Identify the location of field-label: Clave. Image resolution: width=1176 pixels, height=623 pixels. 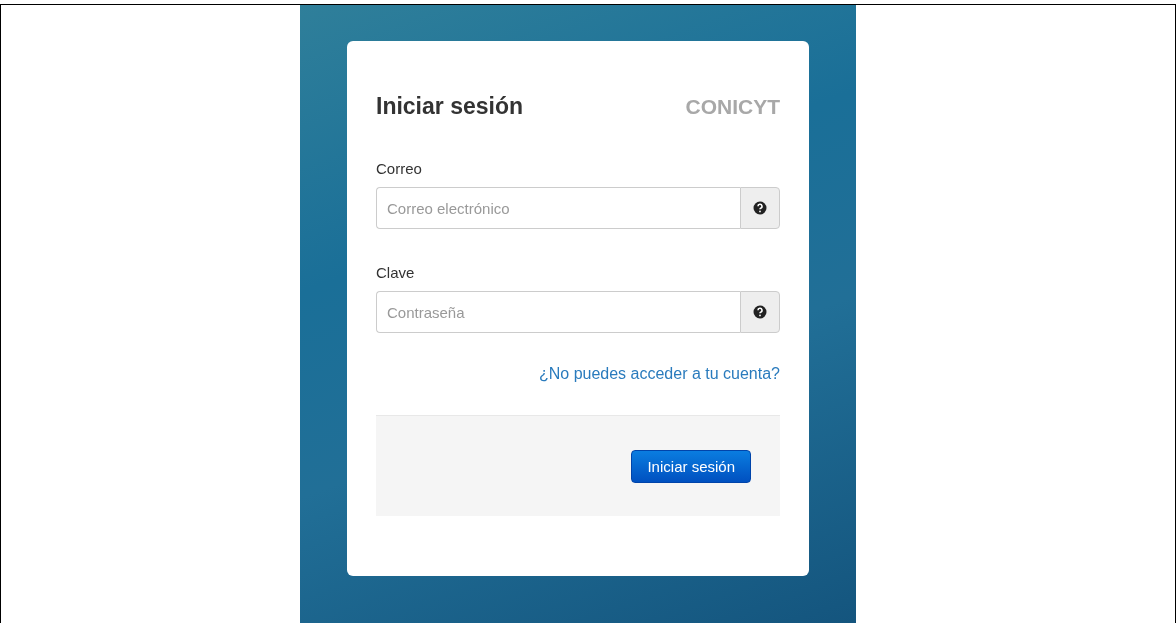
(396, 272).